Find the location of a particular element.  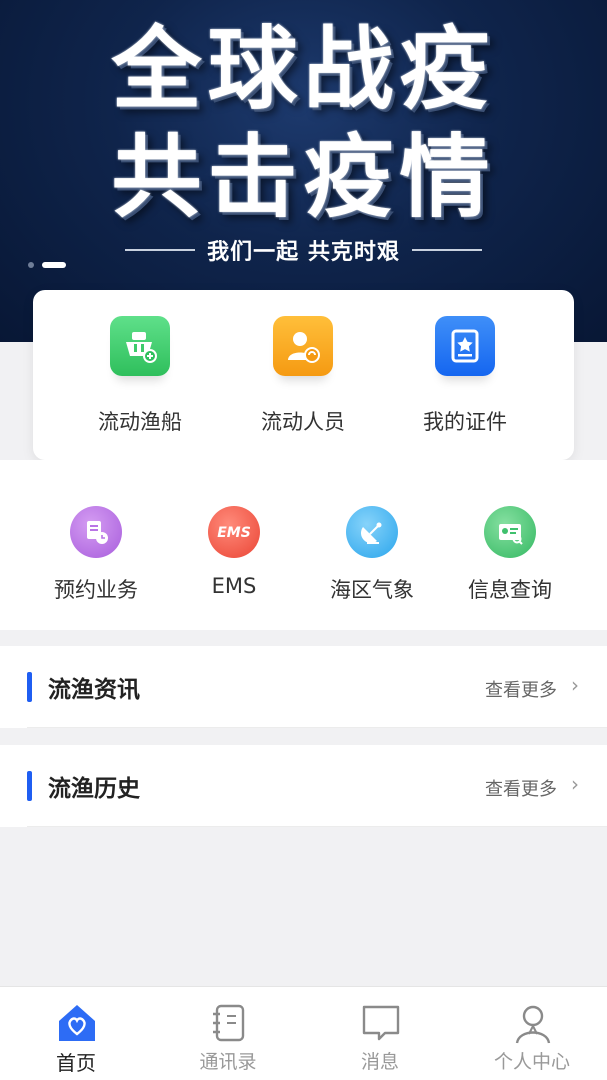

satellite-dish-icon is located at coordinates (372, 532).